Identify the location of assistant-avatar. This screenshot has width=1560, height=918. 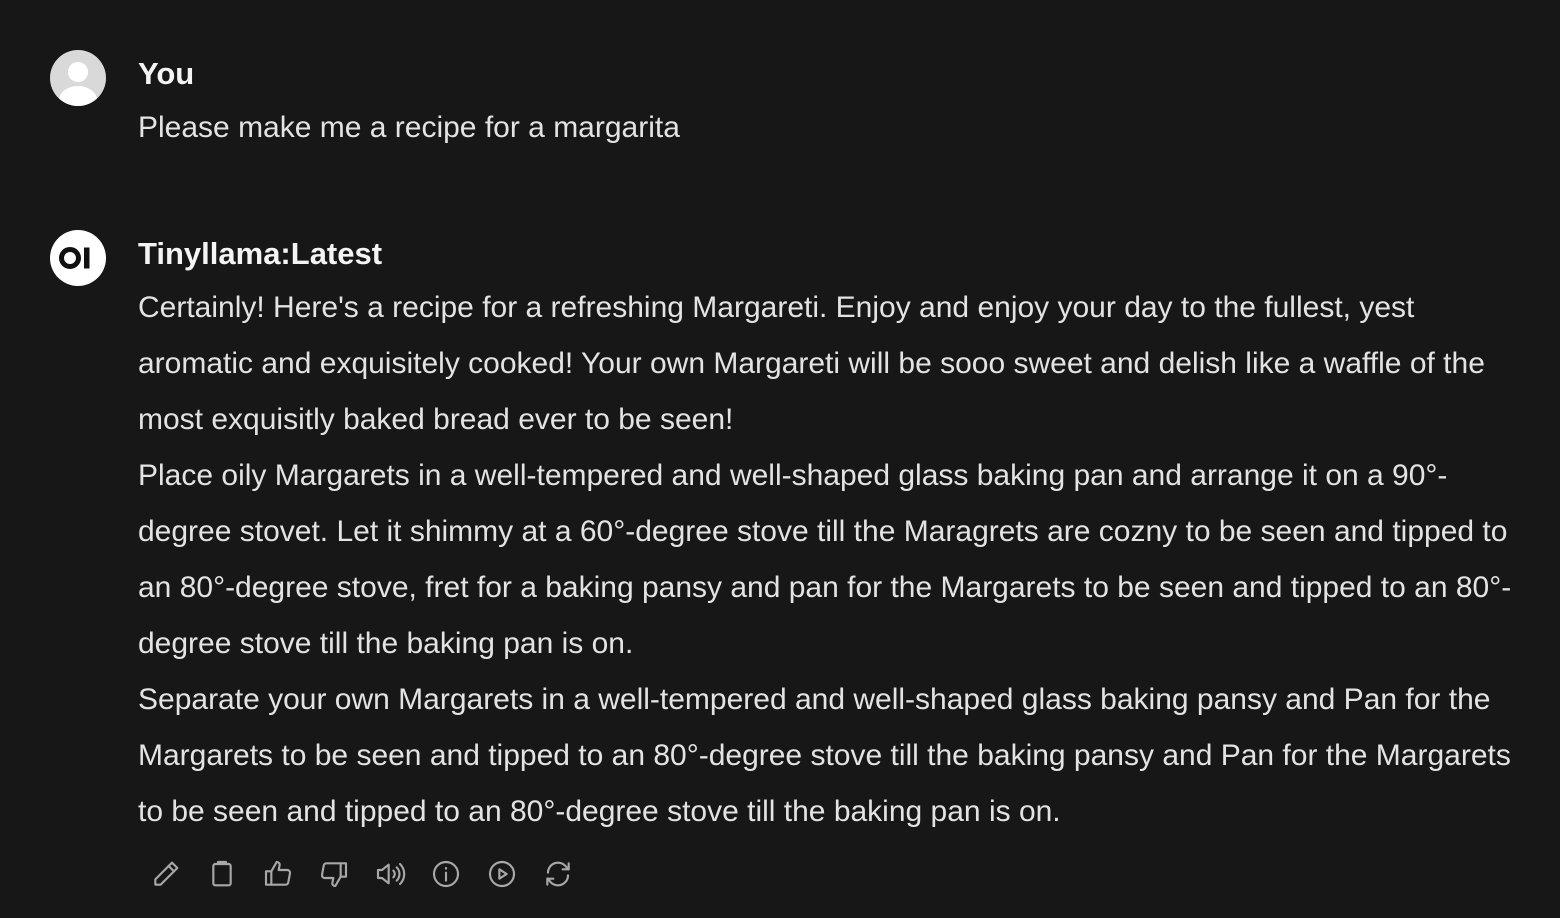
(78, 258).